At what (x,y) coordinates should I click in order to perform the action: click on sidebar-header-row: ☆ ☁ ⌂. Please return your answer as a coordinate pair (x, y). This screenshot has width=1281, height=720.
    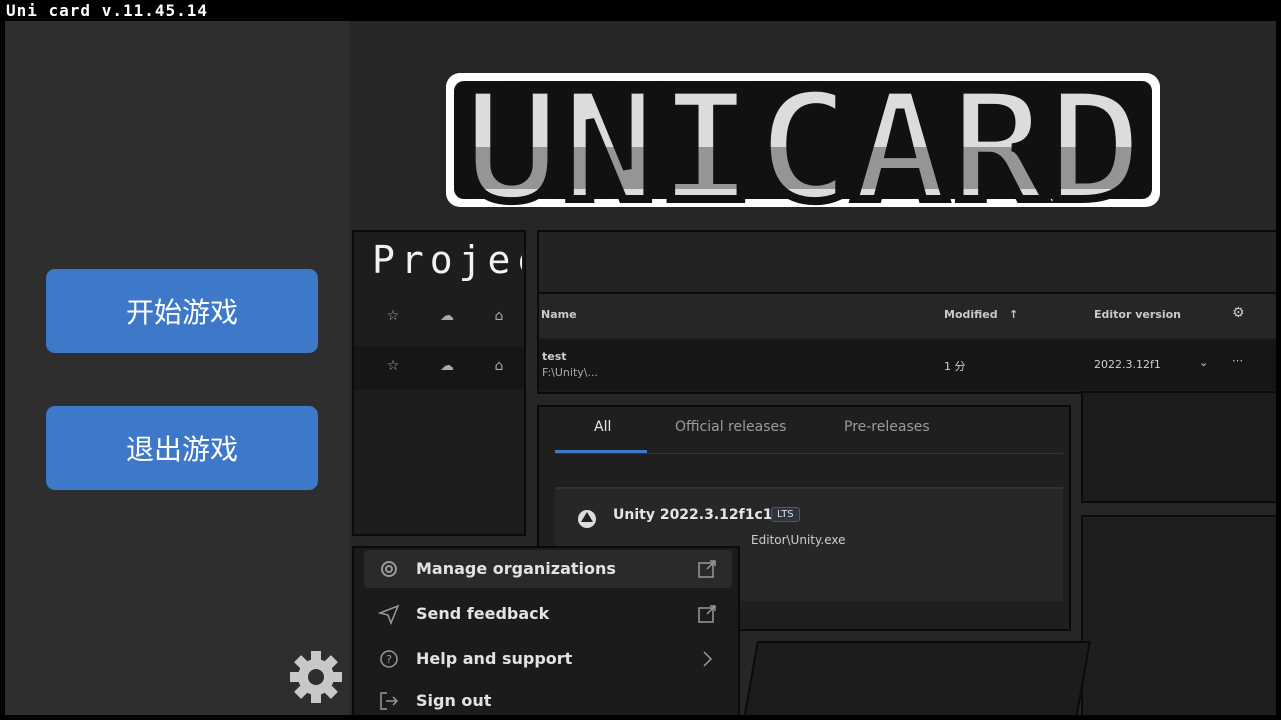
    Looking at the image, I should click on (439, 318).